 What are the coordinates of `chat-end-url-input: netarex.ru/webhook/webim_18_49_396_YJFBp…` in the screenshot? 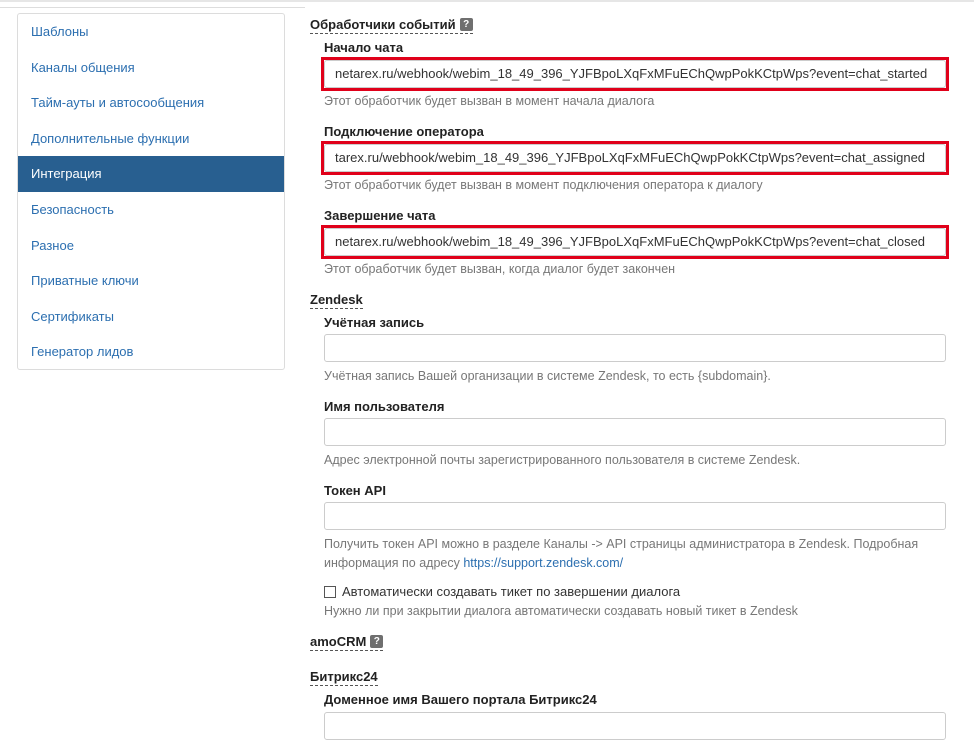 It's located at (635, 242).